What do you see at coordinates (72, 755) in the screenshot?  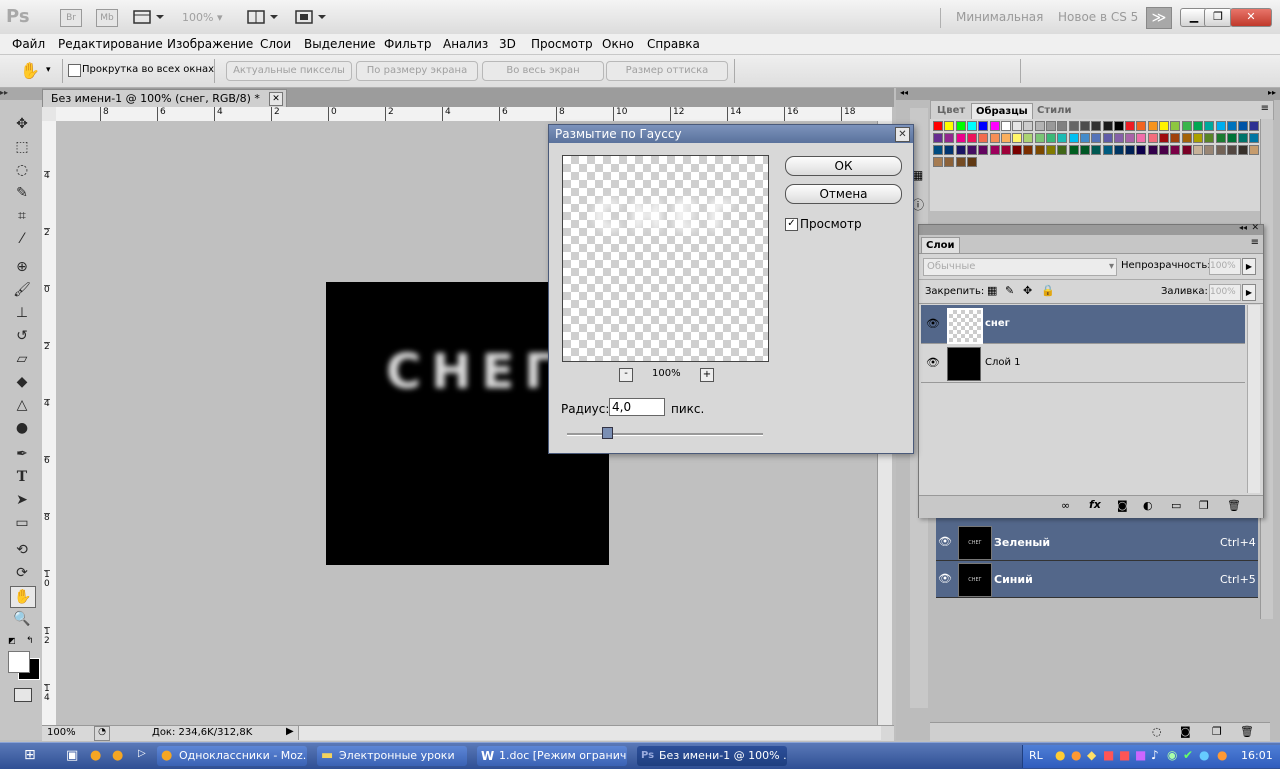 I see `show-desktop-icon: ▣` at bounding box center [72, 755].